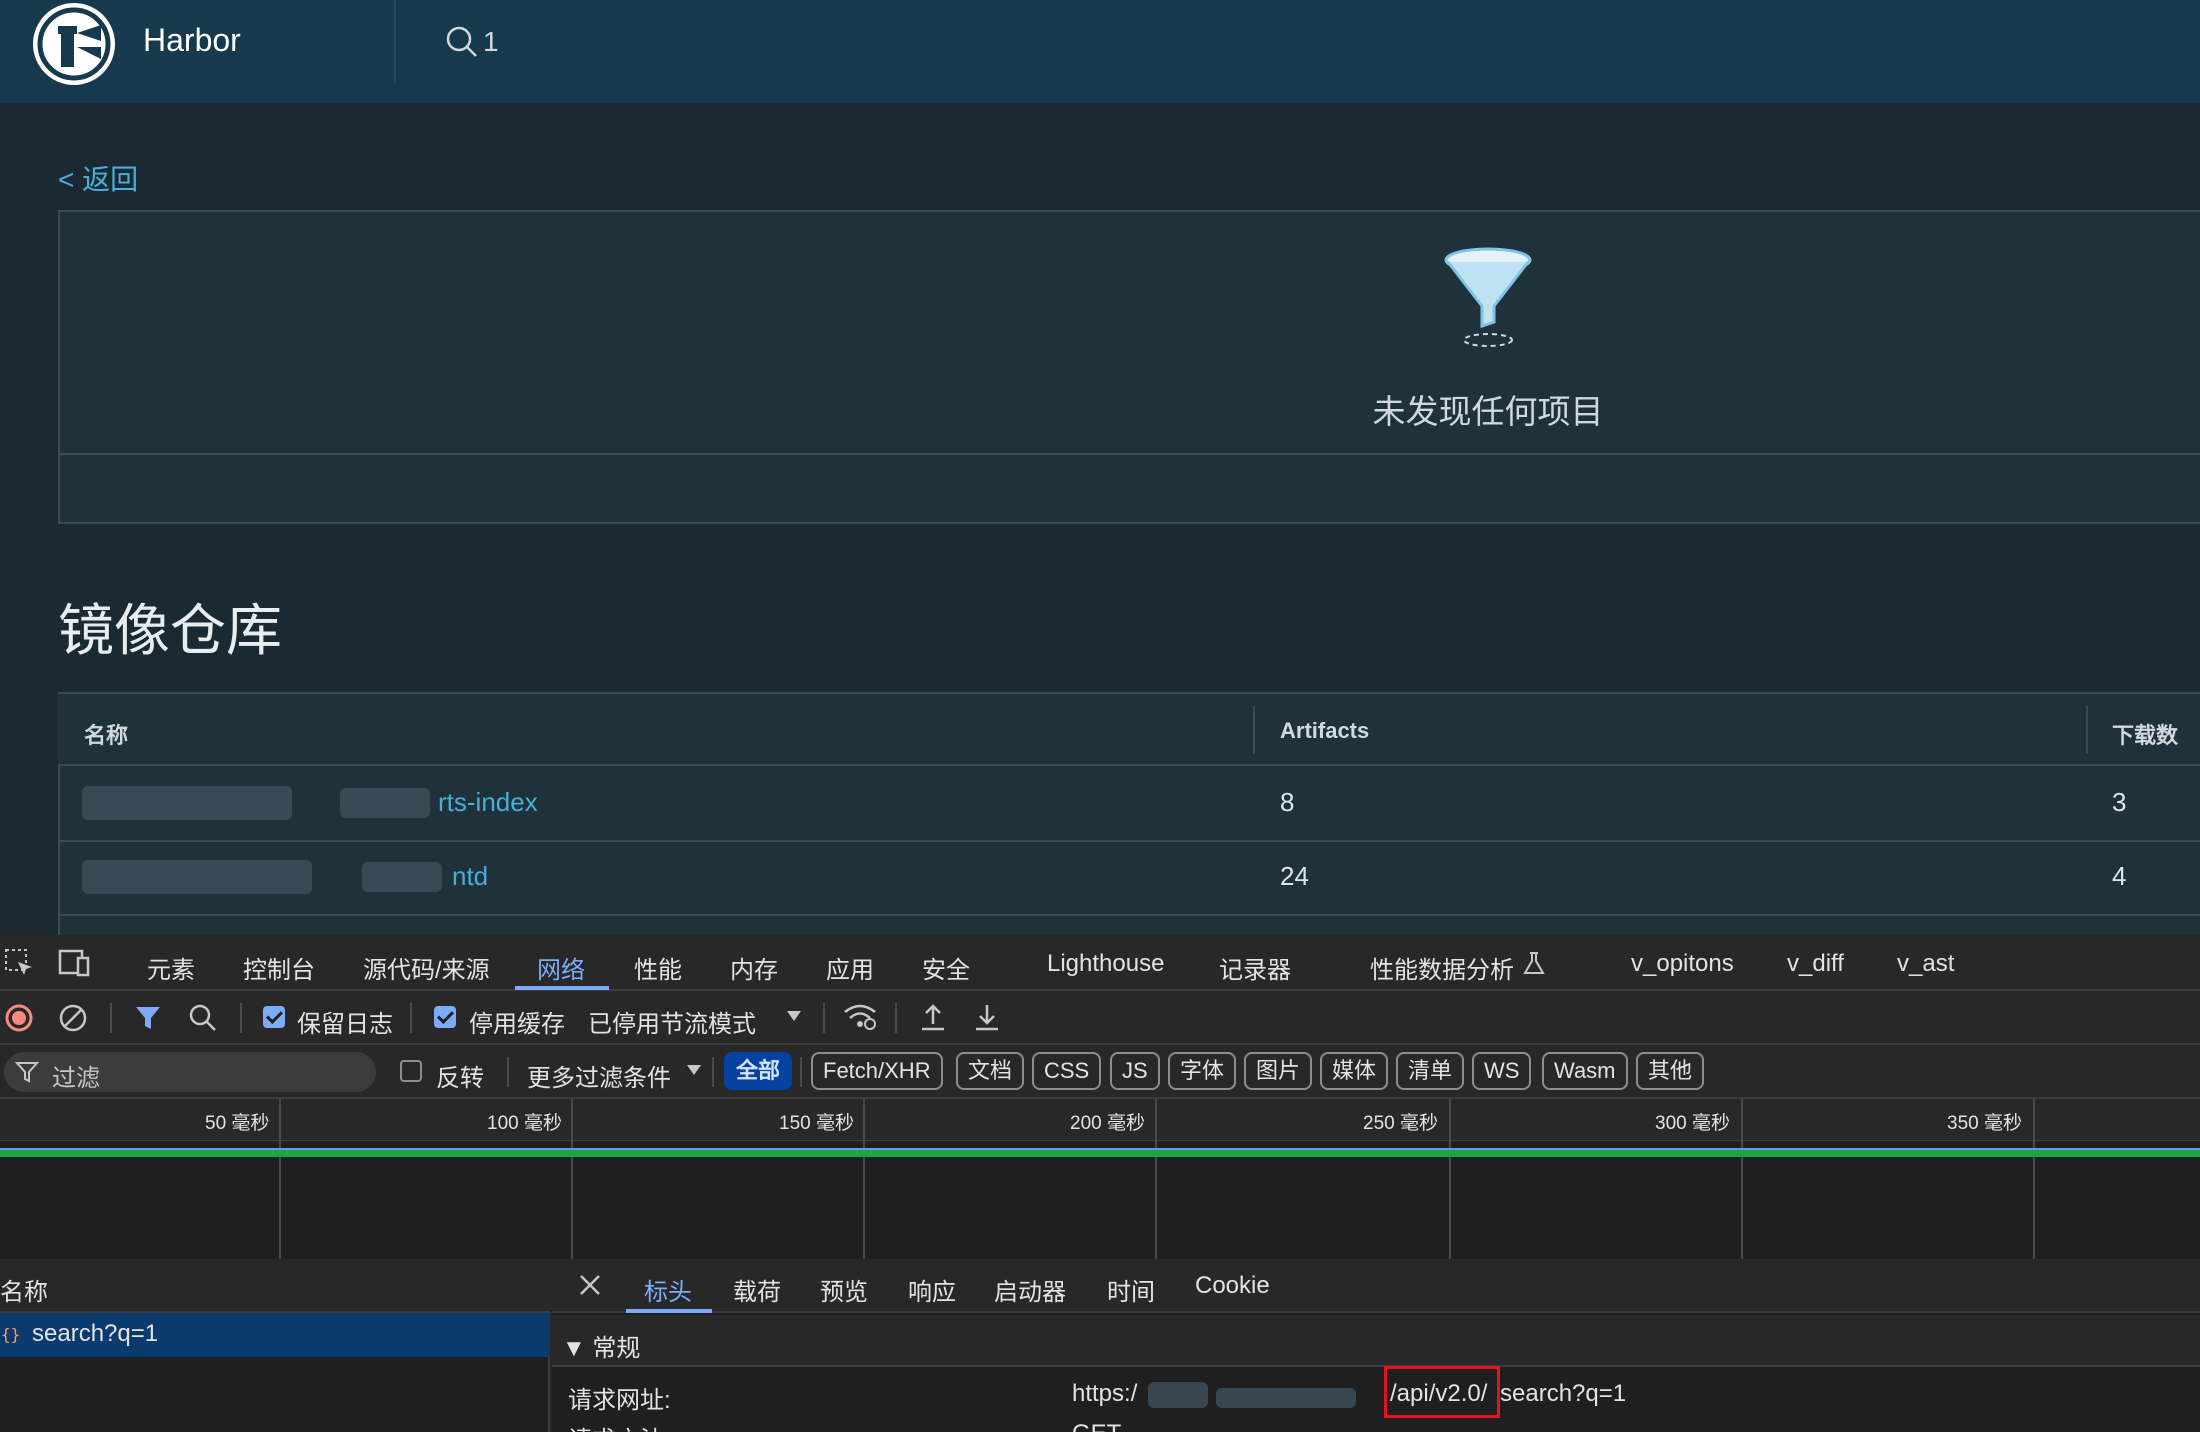 The image size is (2200, 1432). What do you see at coordinates (470, 876) in the screenshot?
I see `repository-name-link: ntd` at bounding box center [470, 876].